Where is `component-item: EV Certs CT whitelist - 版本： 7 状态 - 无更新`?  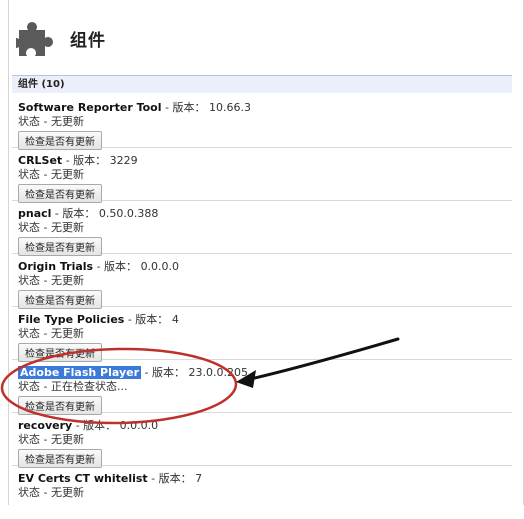 component-item: EV Certs CT whitelist - 版本： 7 状态 - 无更新 is located at coordinates (262, 492).